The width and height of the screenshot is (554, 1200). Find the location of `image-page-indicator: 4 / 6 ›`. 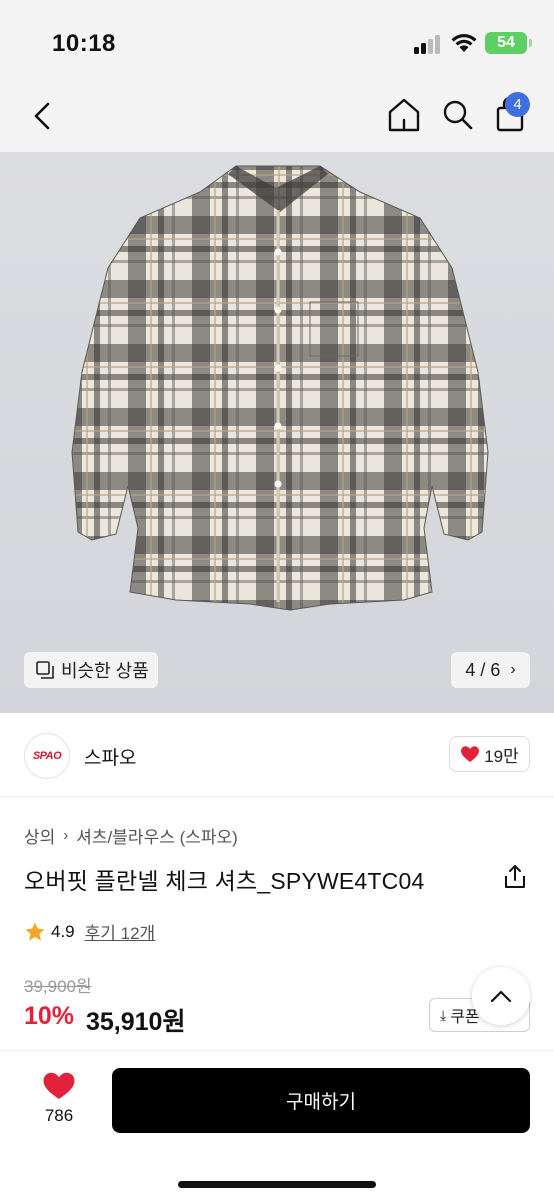

image-page-indicator: 4 / 6 › is located at coordinates (490, 670).